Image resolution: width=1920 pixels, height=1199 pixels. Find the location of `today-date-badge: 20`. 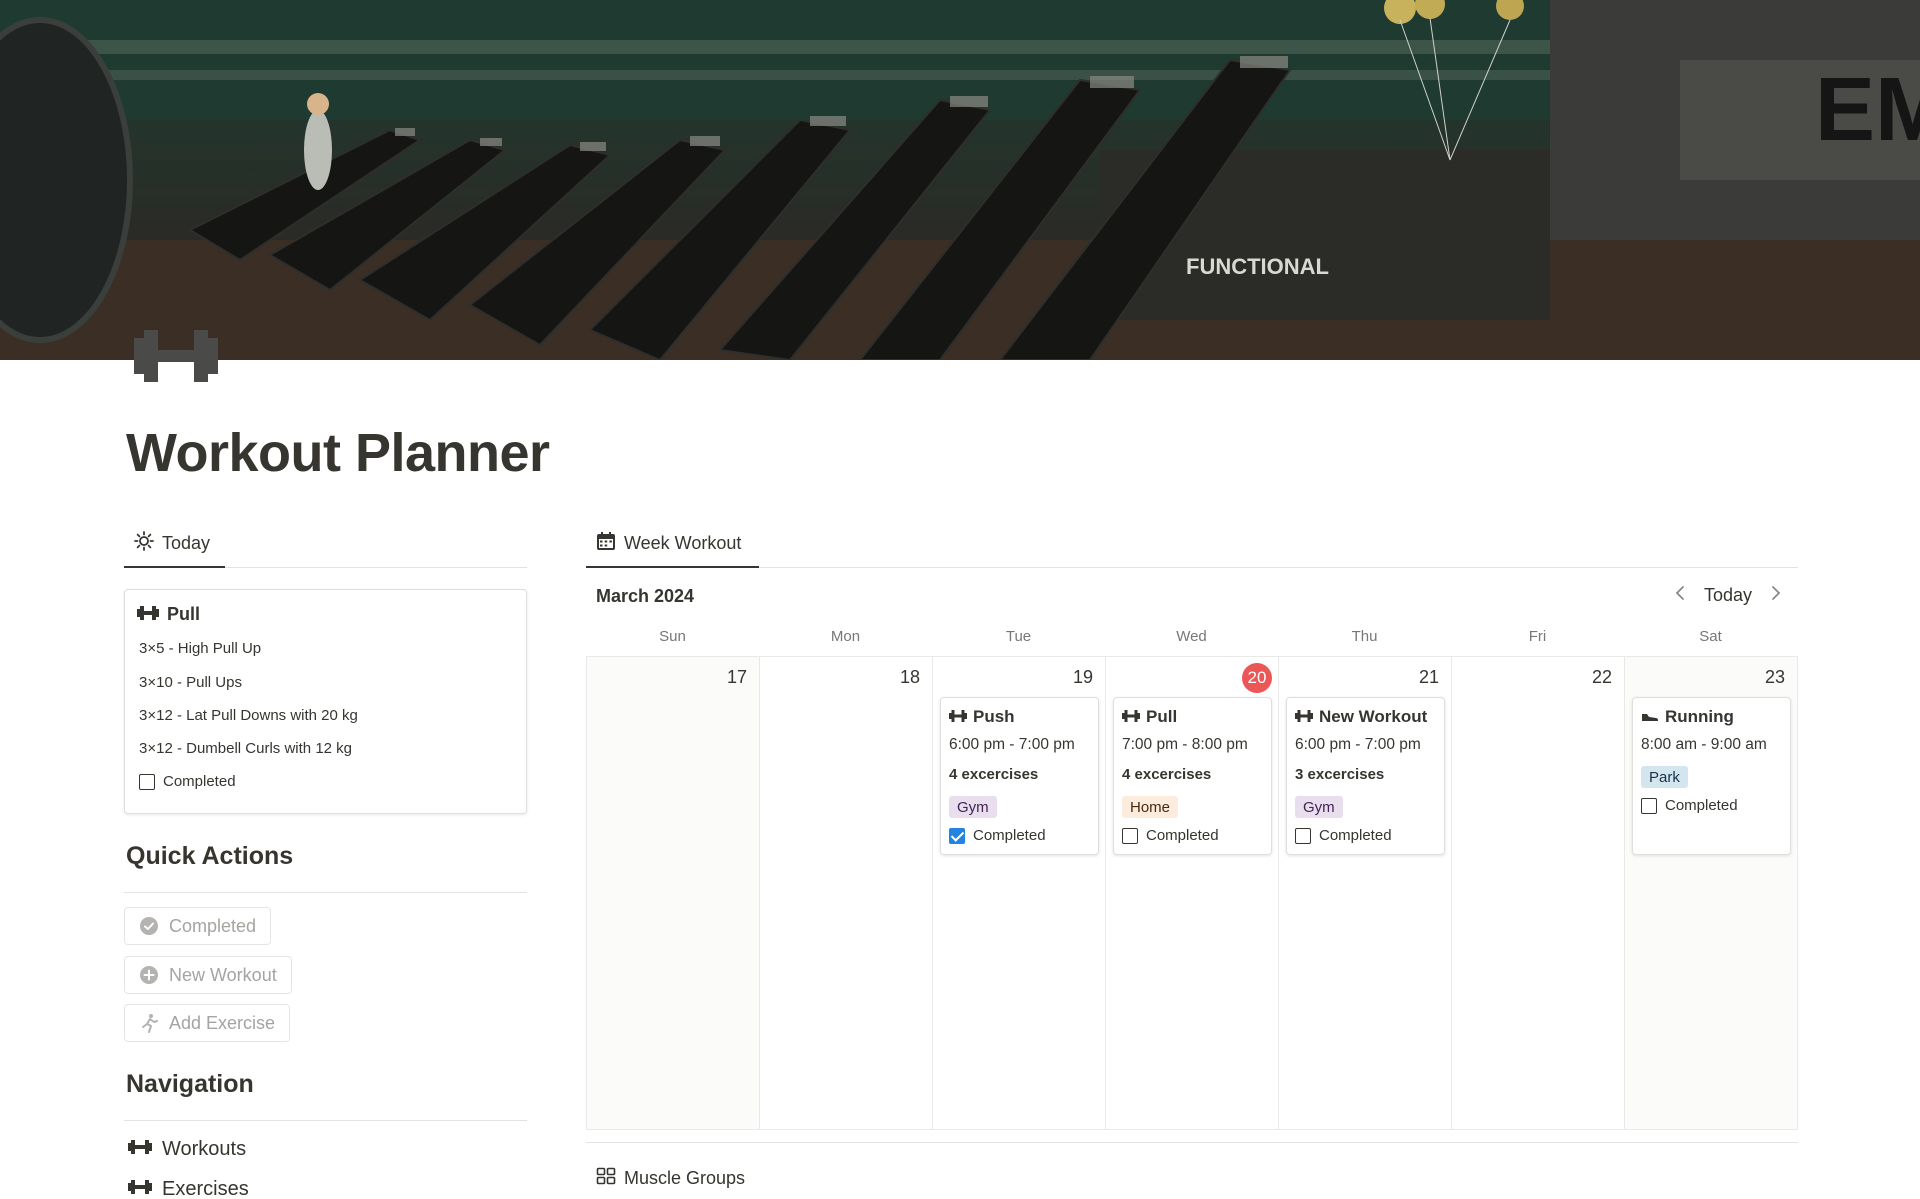

today-date-badge: 20 is located at coordinates (1257, 678).